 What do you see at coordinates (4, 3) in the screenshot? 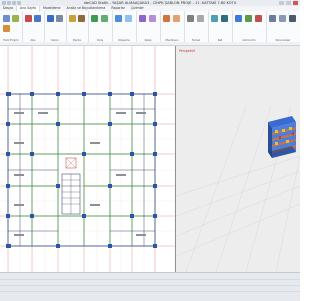
I see `save-icon` at bounding box center [4, 3].